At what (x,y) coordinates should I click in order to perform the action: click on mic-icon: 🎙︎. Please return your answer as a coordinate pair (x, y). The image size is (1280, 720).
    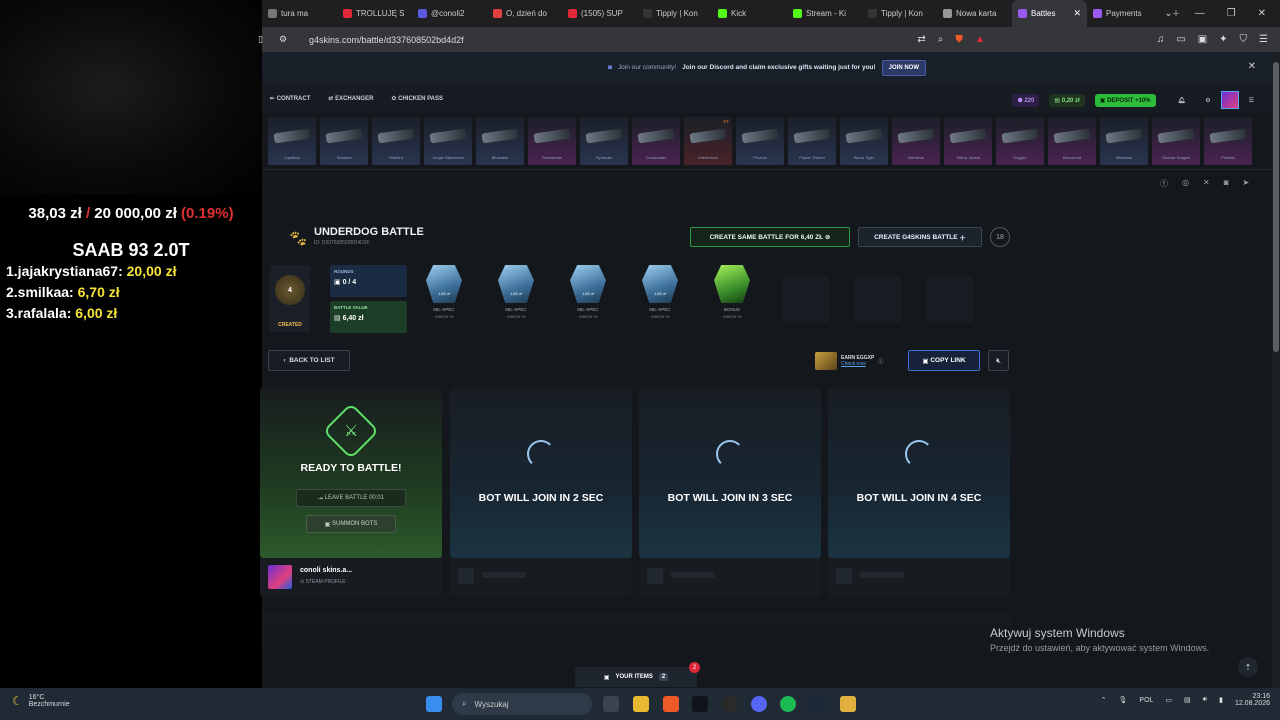
    Looking at the image, I should click on (1123, 700).